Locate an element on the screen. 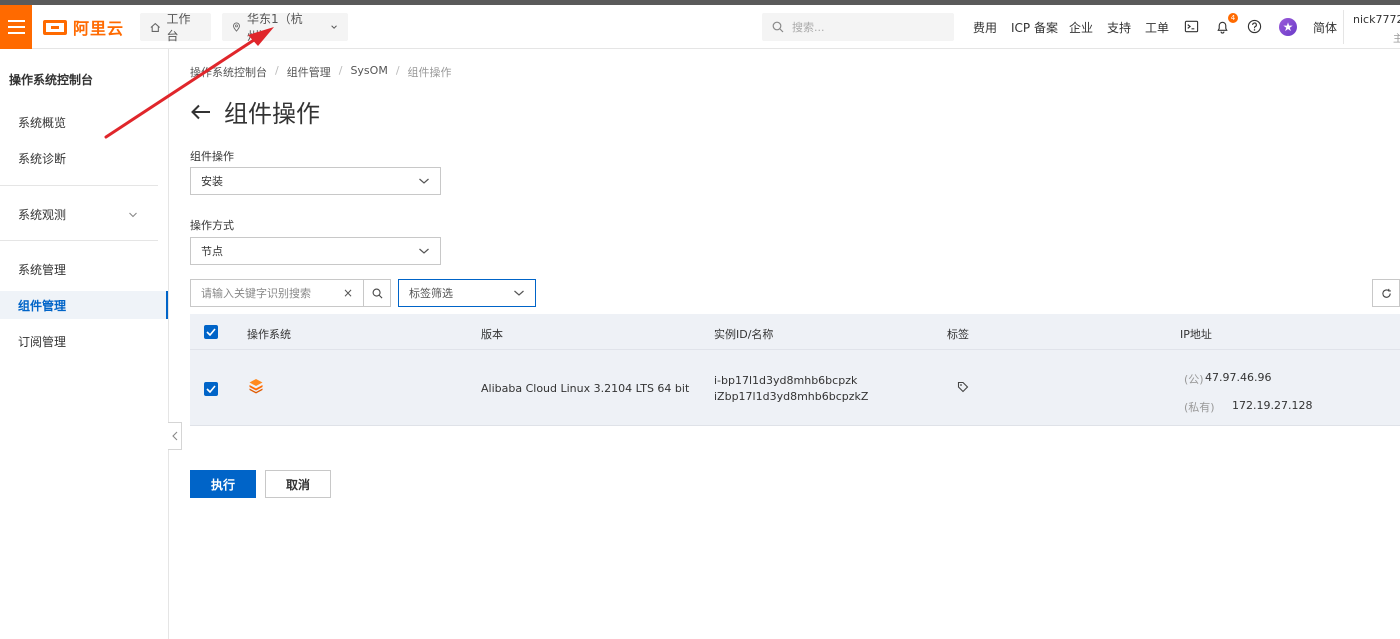  os-version: Alibaba Cloud Linux 3.2104 LTS 64 bit is located at coordinates (585, 388).